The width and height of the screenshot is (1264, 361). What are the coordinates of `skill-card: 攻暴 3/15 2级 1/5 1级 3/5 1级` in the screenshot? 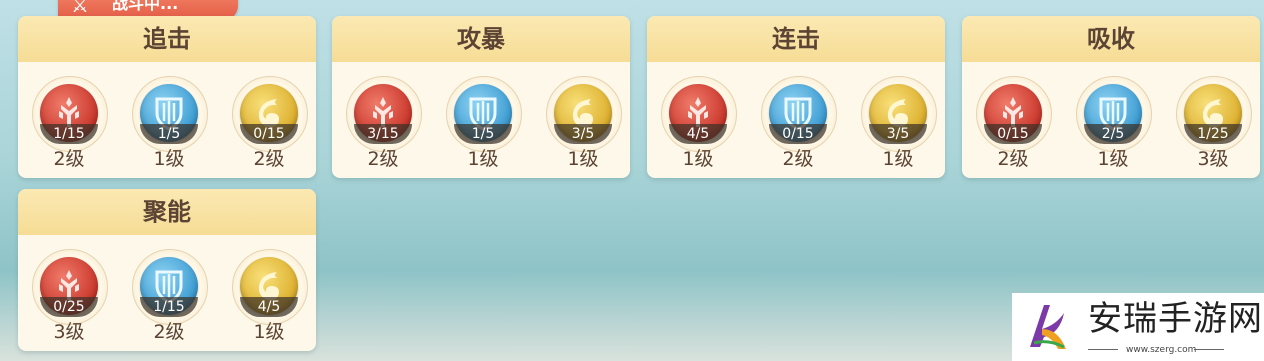 It's located at (481, 97).